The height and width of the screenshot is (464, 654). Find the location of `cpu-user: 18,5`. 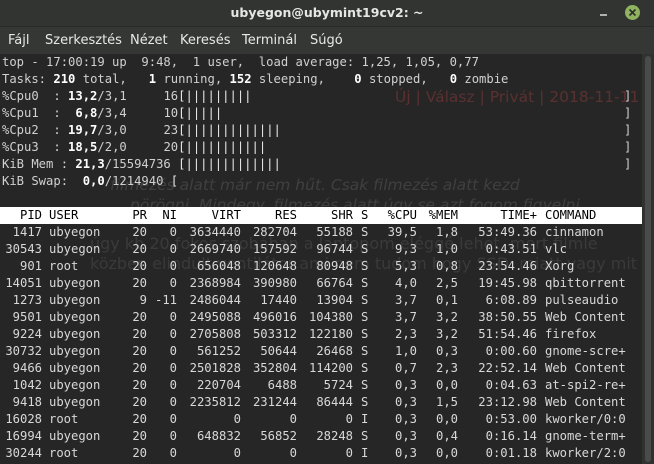

cpu-user: 18,5 is located at coordinates (83, 147).